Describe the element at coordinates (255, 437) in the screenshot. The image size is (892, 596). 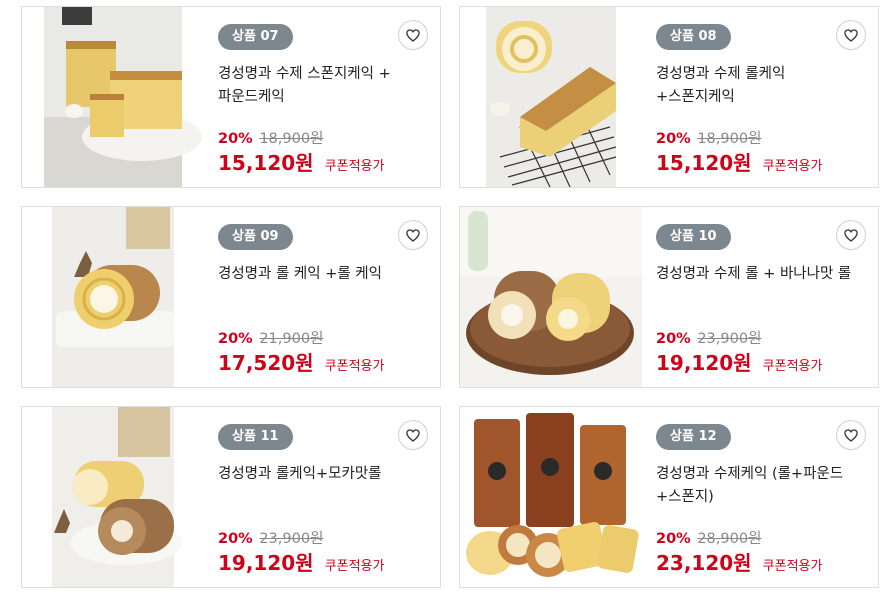
I see `product-number-badge: 상품 11` at that location.